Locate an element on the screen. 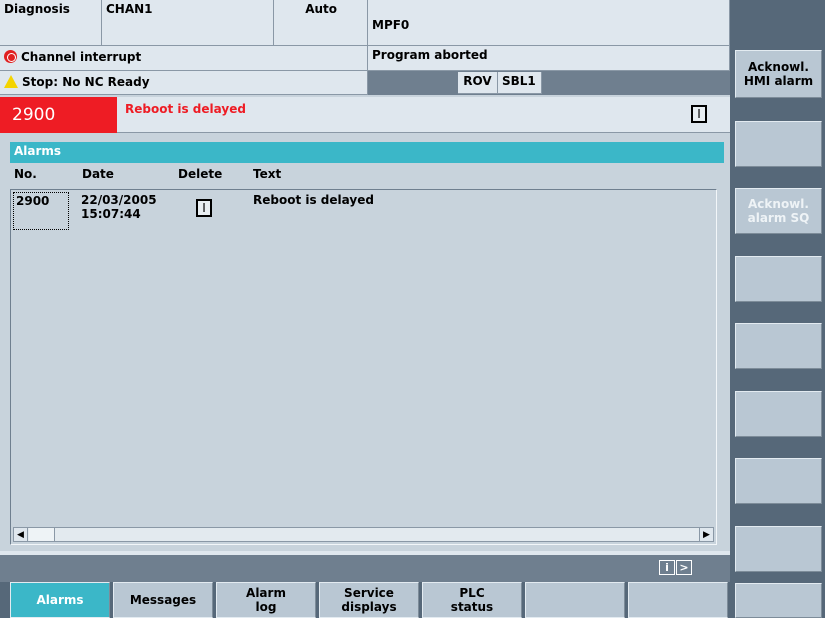  channel-status: Channel interrupt is located at coordinates (184, 58).